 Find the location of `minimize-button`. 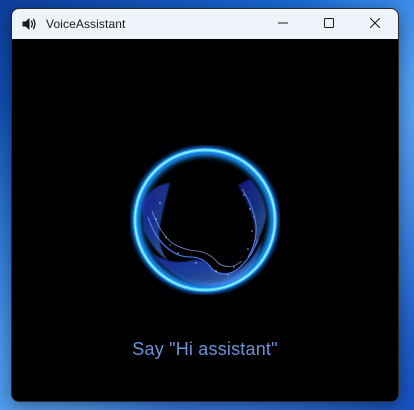

minimize-button is located at coordinates (283, 24).